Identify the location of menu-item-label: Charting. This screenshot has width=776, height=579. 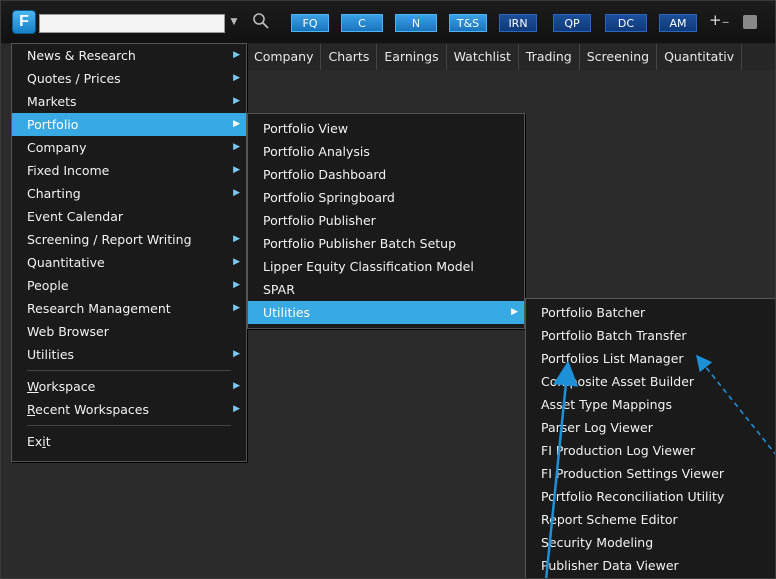
(54, 193).